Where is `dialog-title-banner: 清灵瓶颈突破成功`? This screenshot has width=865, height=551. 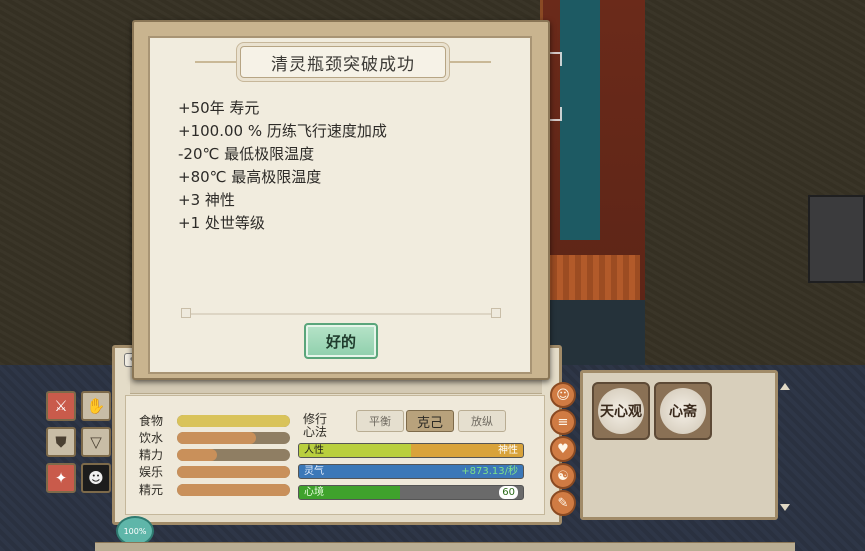 dialog-title-banner: 清灵瓶颈突破成功 is located at coordinates (343, 62).